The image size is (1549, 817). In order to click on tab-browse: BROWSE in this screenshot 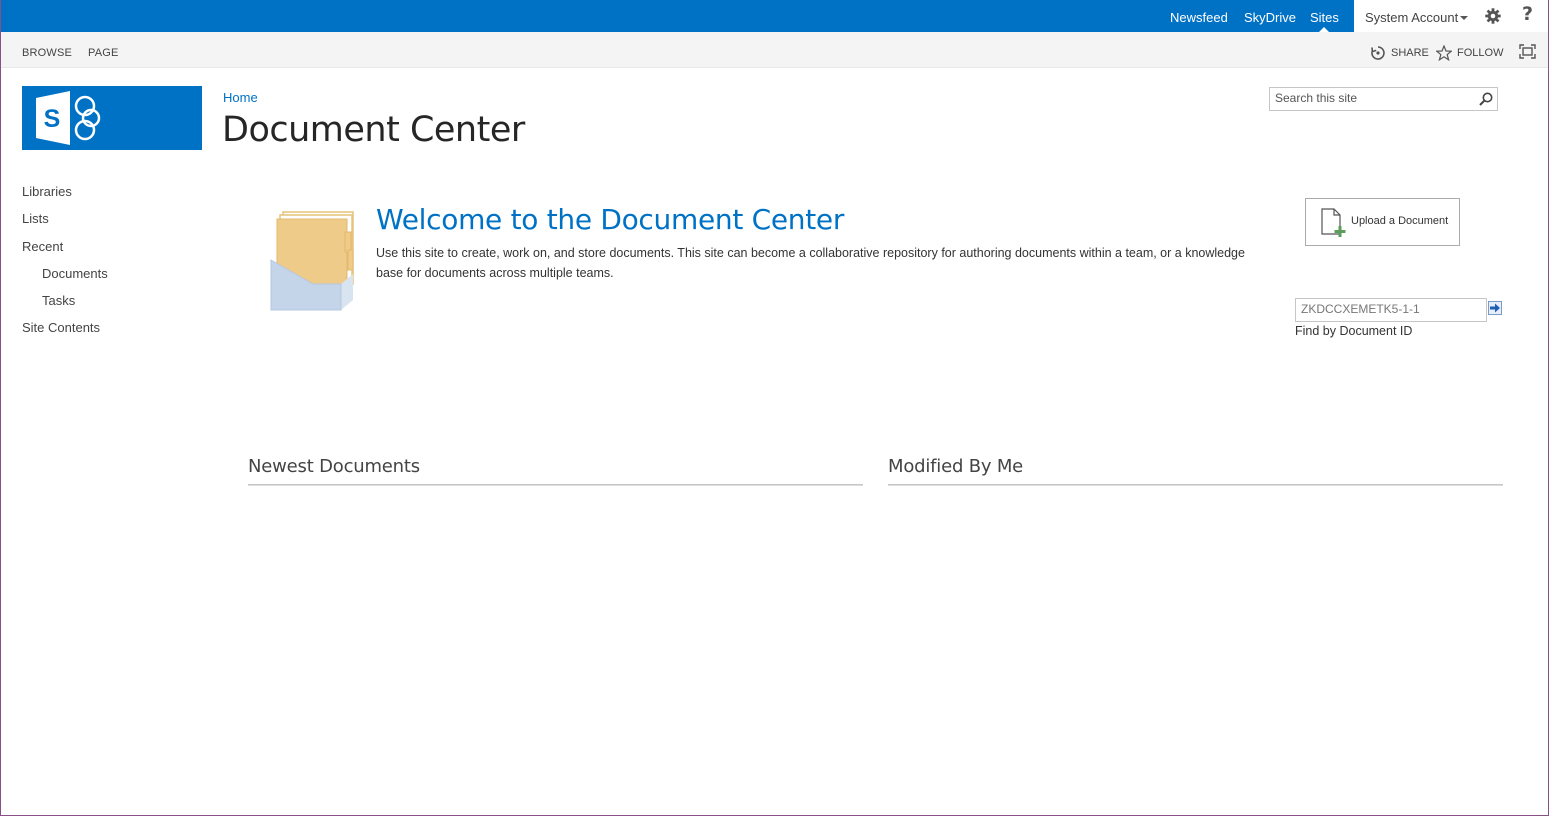, I will do `click(47, 53)`.